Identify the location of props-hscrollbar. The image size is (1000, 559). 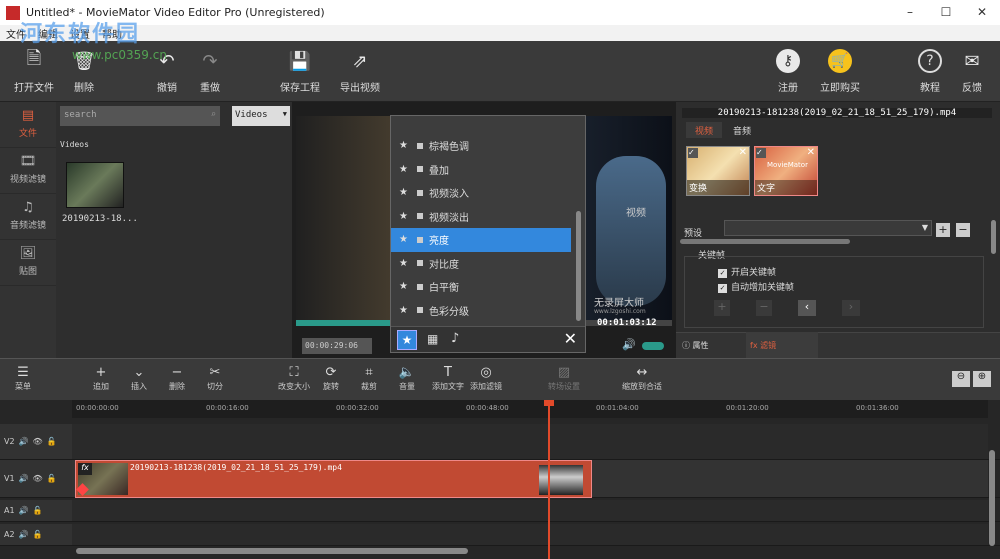
(765, 241).